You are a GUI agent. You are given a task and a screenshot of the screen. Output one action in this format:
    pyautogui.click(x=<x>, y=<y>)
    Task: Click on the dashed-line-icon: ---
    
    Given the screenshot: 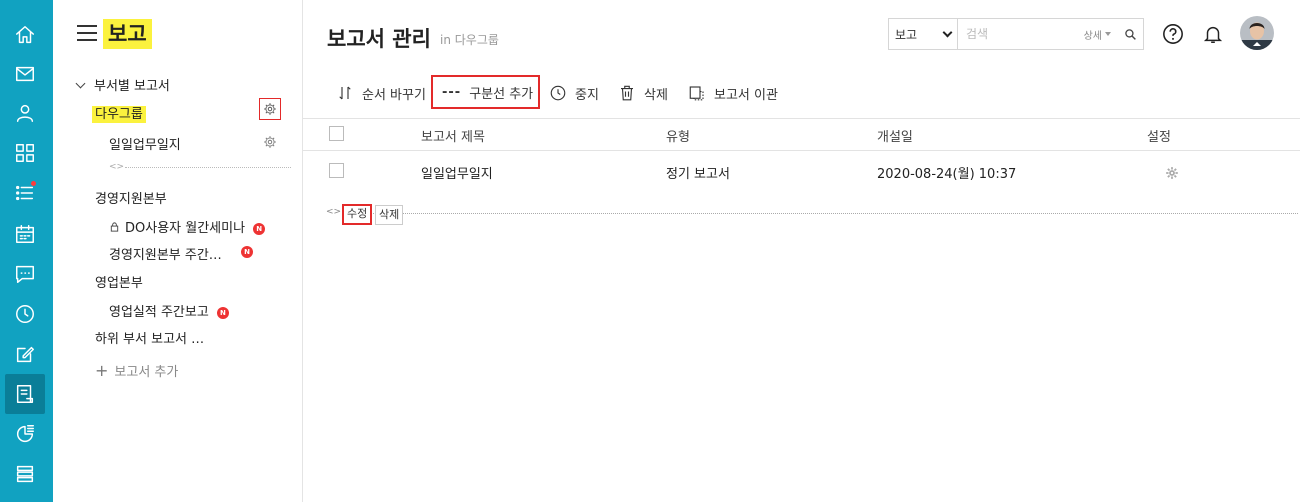 What is the action you would take?
    pyautogui.click(x=452, y=92)
    